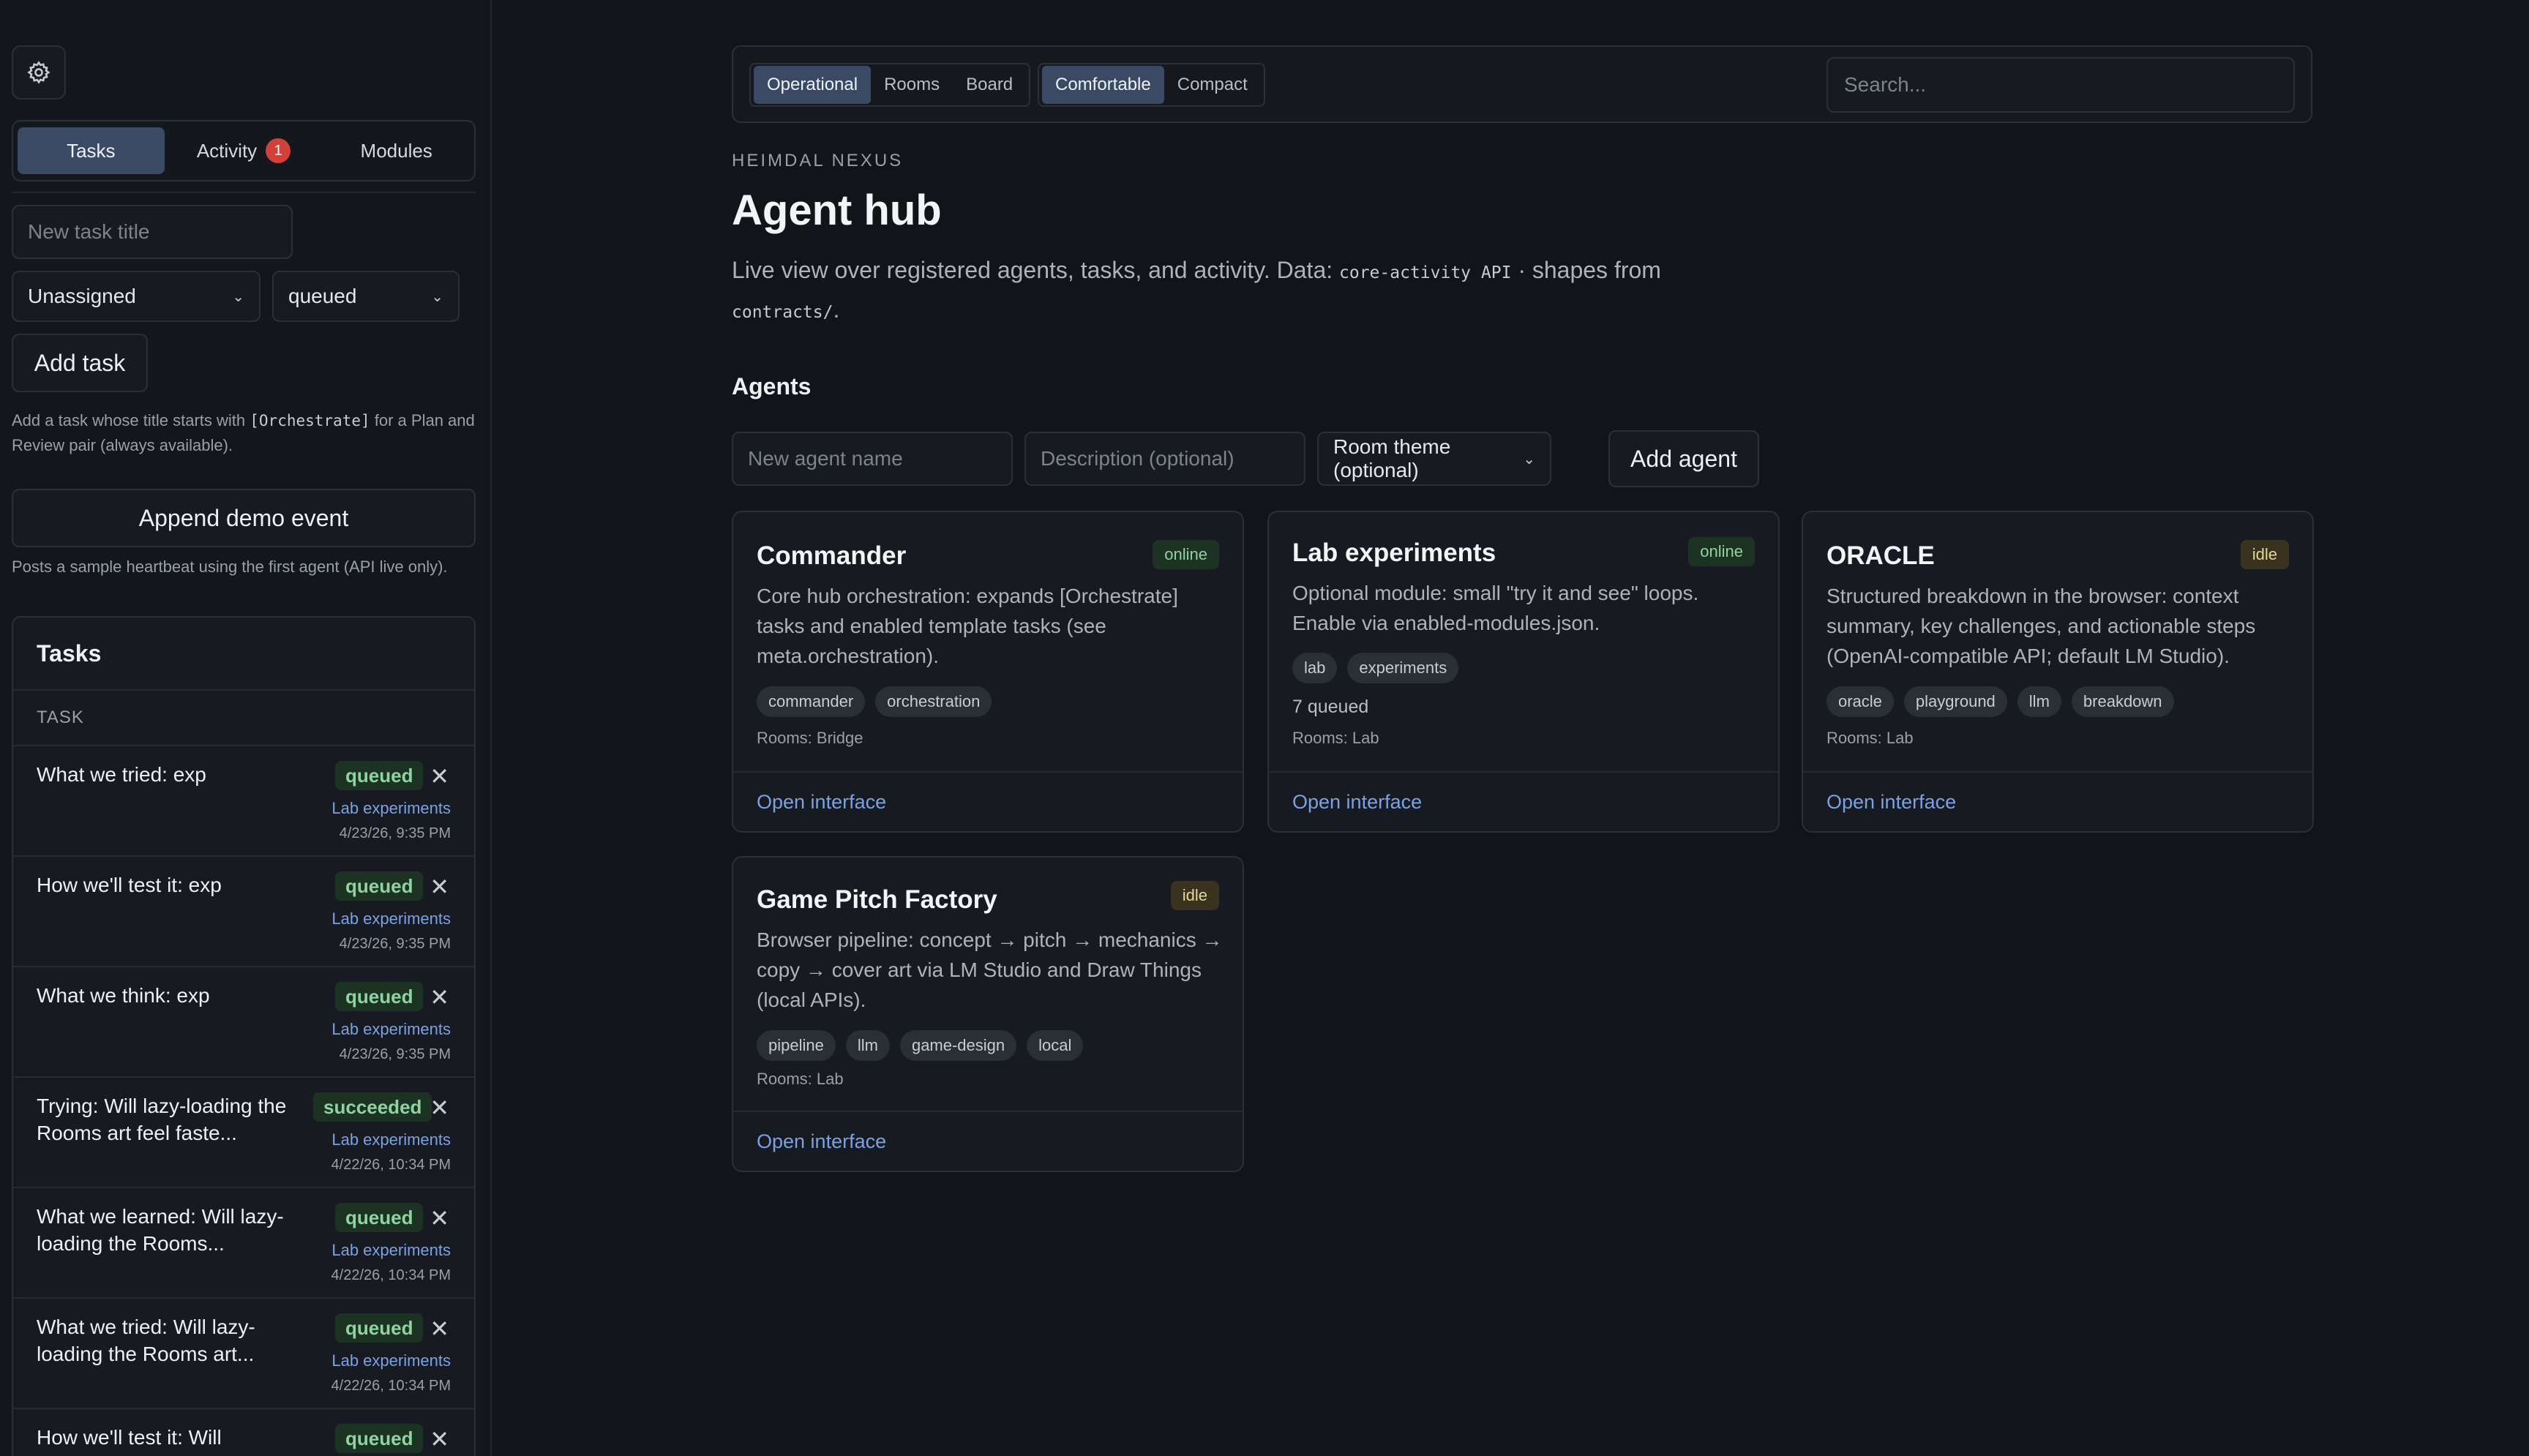 Image resolution: width=2529 pixels, height=1456 pixels. Describe the element at coordinates (124, 995) in the screenshot. I see `task-title: What we think: exp` at that location.